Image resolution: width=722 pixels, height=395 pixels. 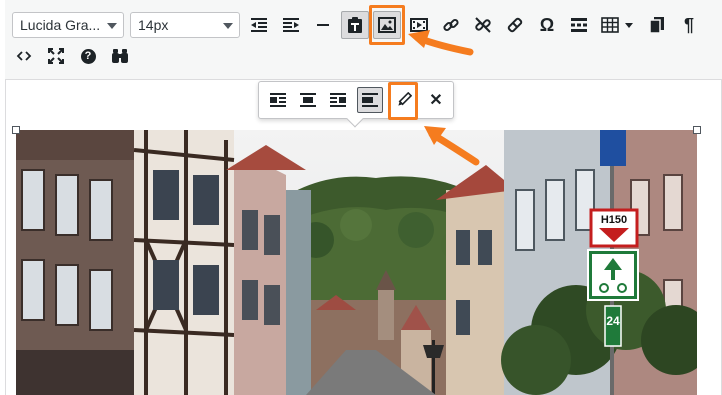 I want to click on annotation-arrows, so click(x=444, y=98).